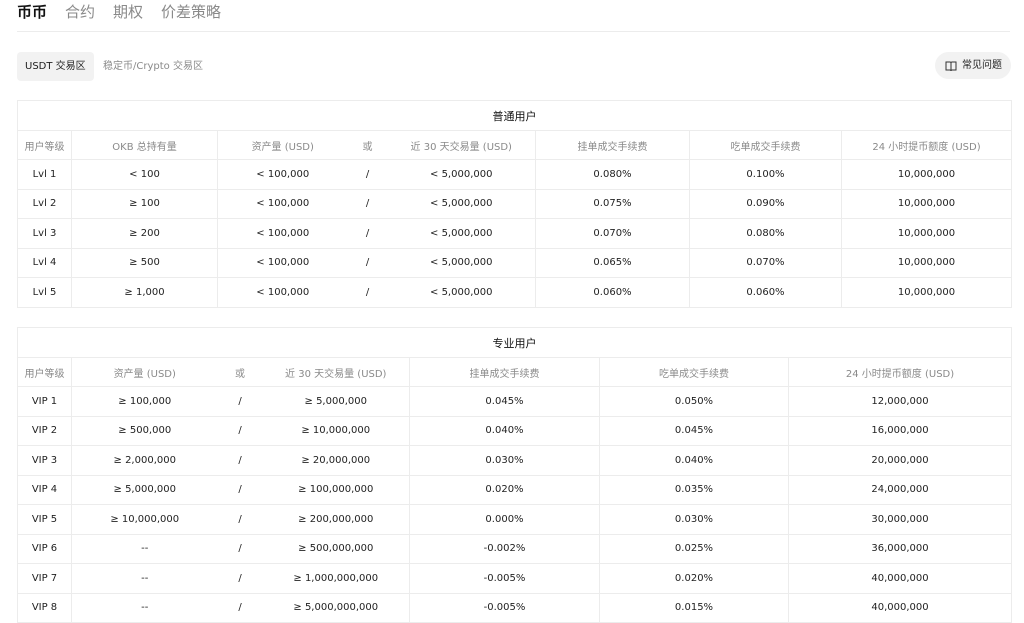  What do you see at coordinates (336, 489) in the screenshot?
I see `table-cell: ≥ 100,000,000` at bounding box center [336, 489].